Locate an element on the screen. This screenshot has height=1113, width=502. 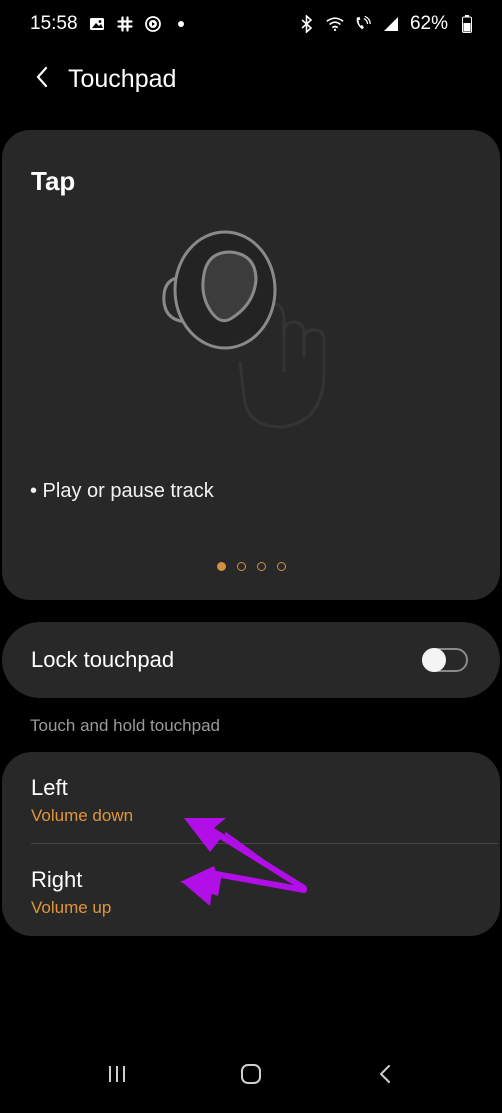
media-icon is located at coordinates (153, 24).